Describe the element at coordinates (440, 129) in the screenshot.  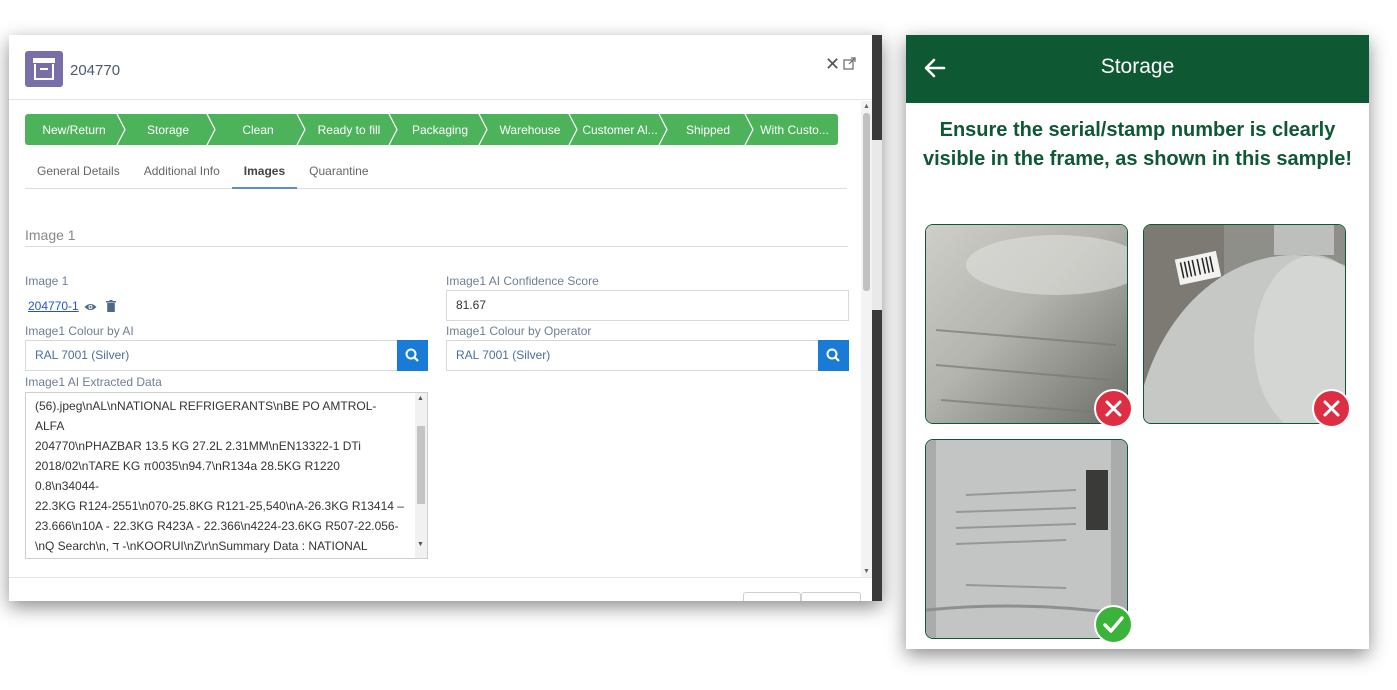
I see `pipeline-stage-label: Packaging` at that location.